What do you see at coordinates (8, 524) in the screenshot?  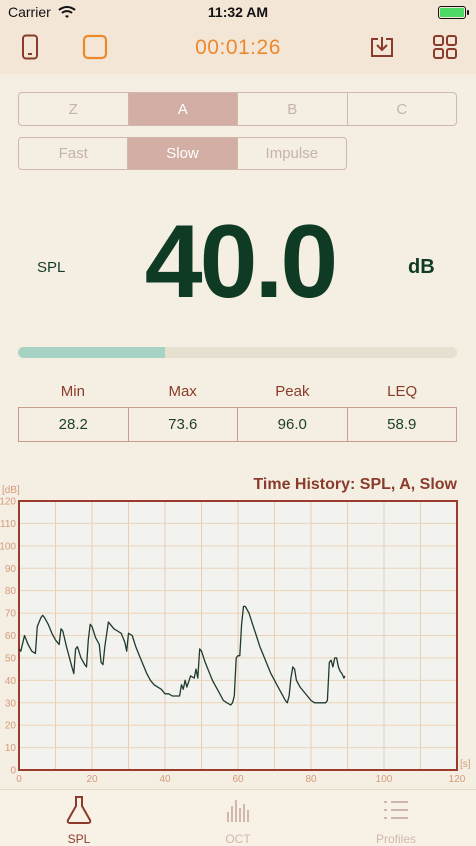 I see `y-tick-label: 110` at bounding box center [8, 524].